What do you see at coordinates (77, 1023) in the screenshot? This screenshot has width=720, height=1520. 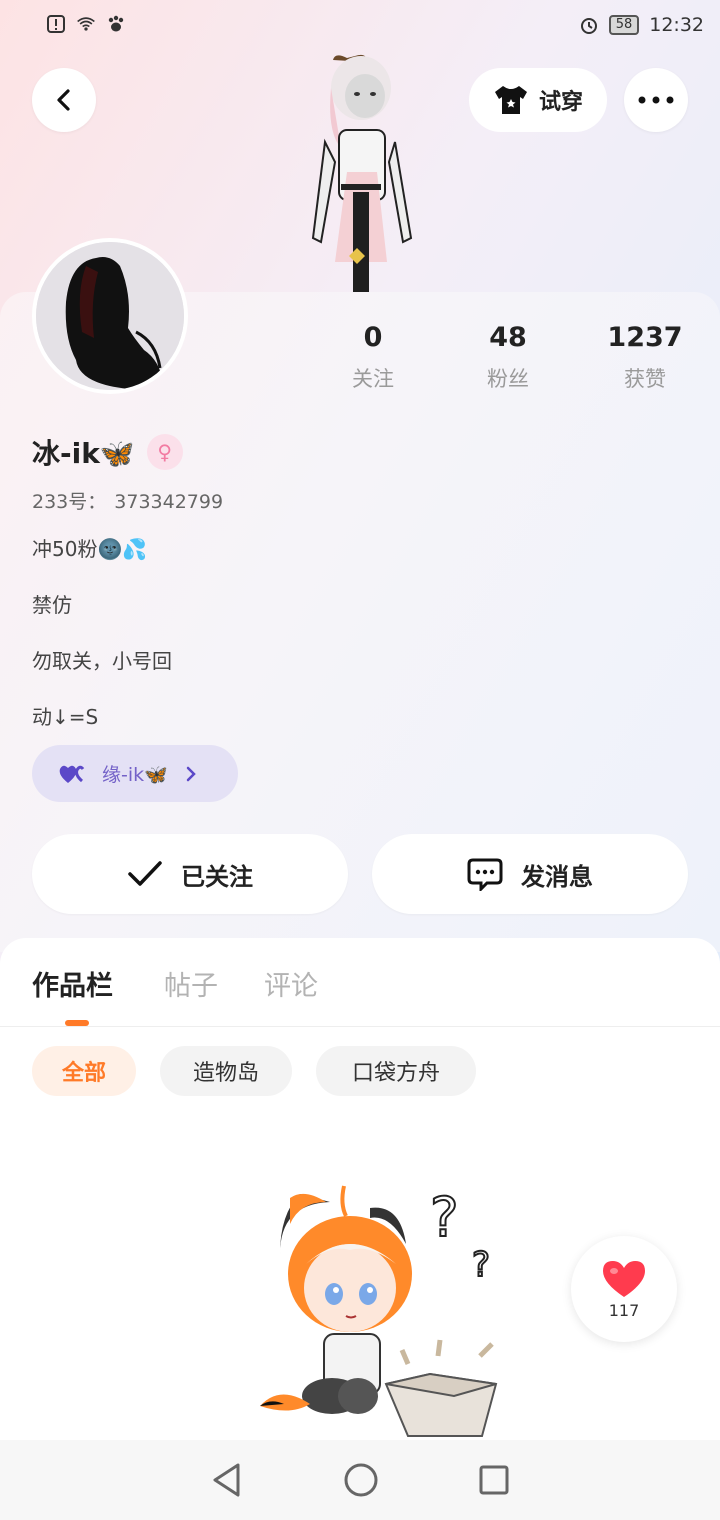 I see `active-tab-indicator` at bounding box center [77, 1023].